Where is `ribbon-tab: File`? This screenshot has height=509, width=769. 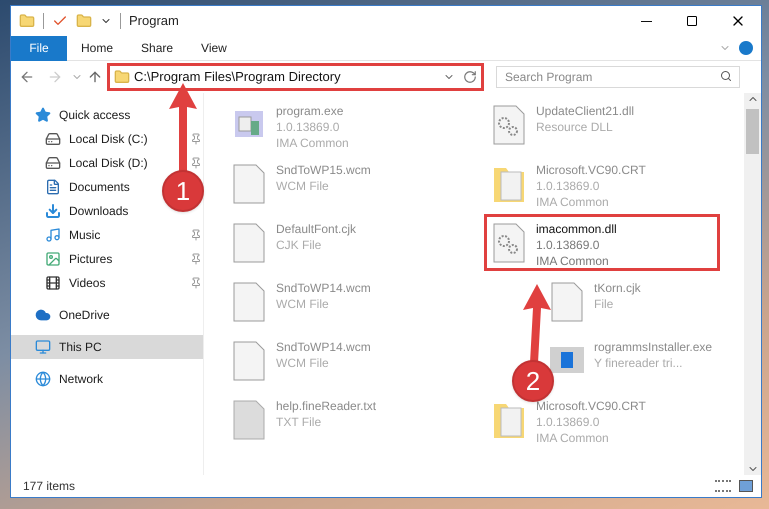 ribbon-tab: File is located at coordinates (39, 48).